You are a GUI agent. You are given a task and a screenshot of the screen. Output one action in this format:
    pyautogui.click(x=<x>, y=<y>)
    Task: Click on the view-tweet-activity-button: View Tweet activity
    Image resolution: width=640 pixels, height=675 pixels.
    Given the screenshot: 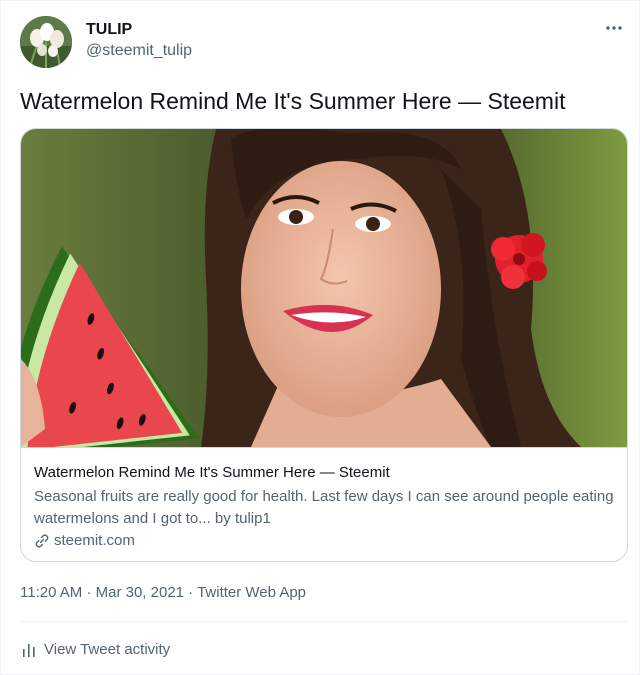 What is the action you would take?
    pyautogui.click(x=95, y=650)
    